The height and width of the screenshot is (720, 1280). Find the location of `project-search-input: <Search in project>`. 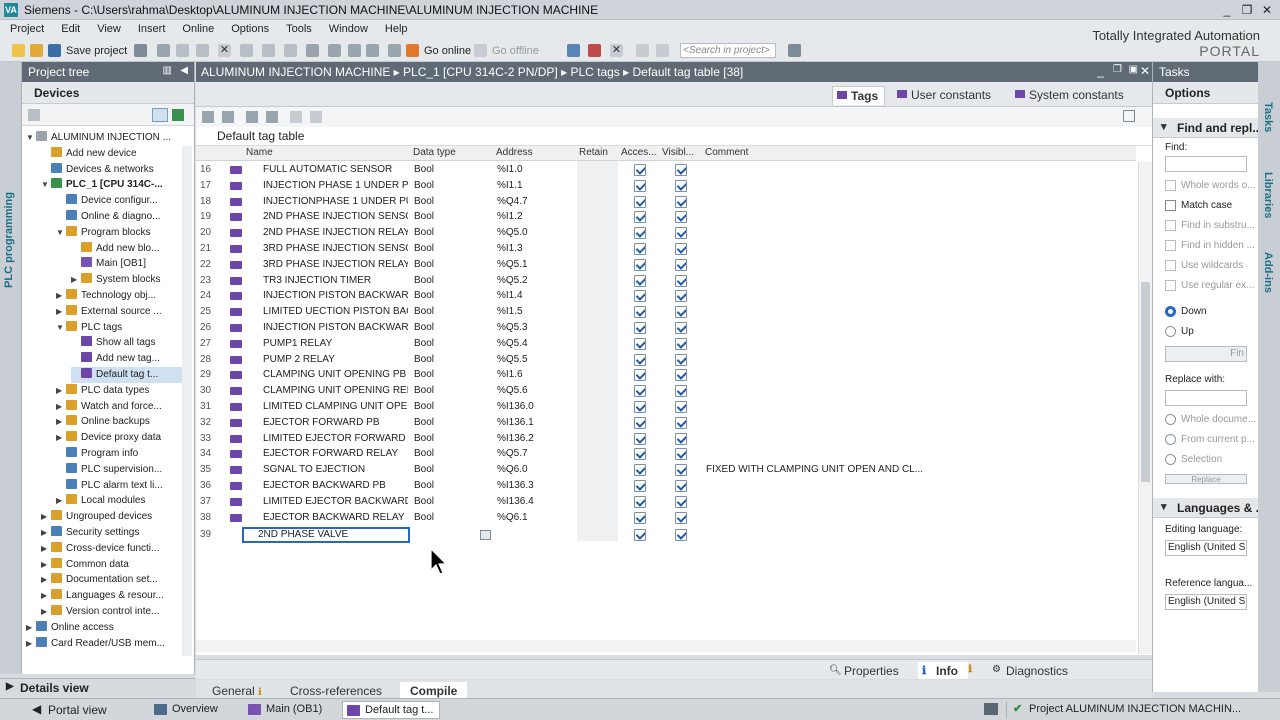

project-search-input: <Search in project> is located at coordinates (728, 50).